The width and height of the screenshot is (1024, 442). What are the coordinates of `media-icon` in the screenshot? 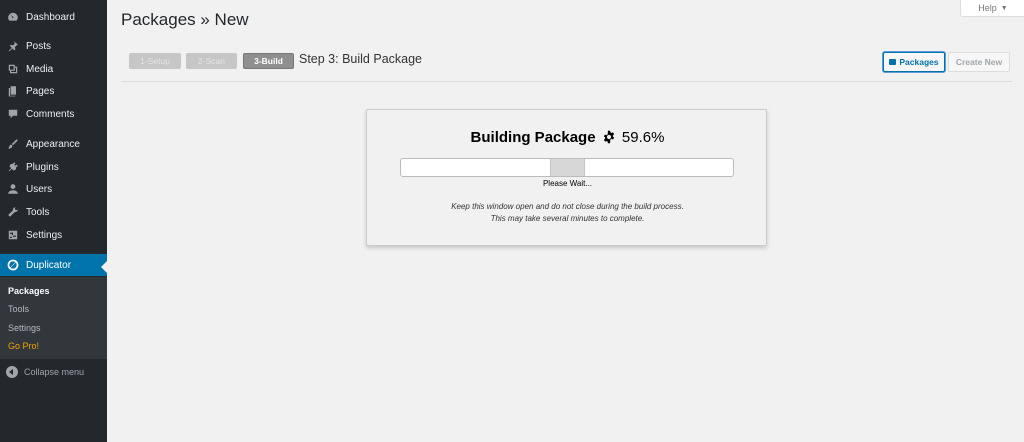 It's located at (13, 69).